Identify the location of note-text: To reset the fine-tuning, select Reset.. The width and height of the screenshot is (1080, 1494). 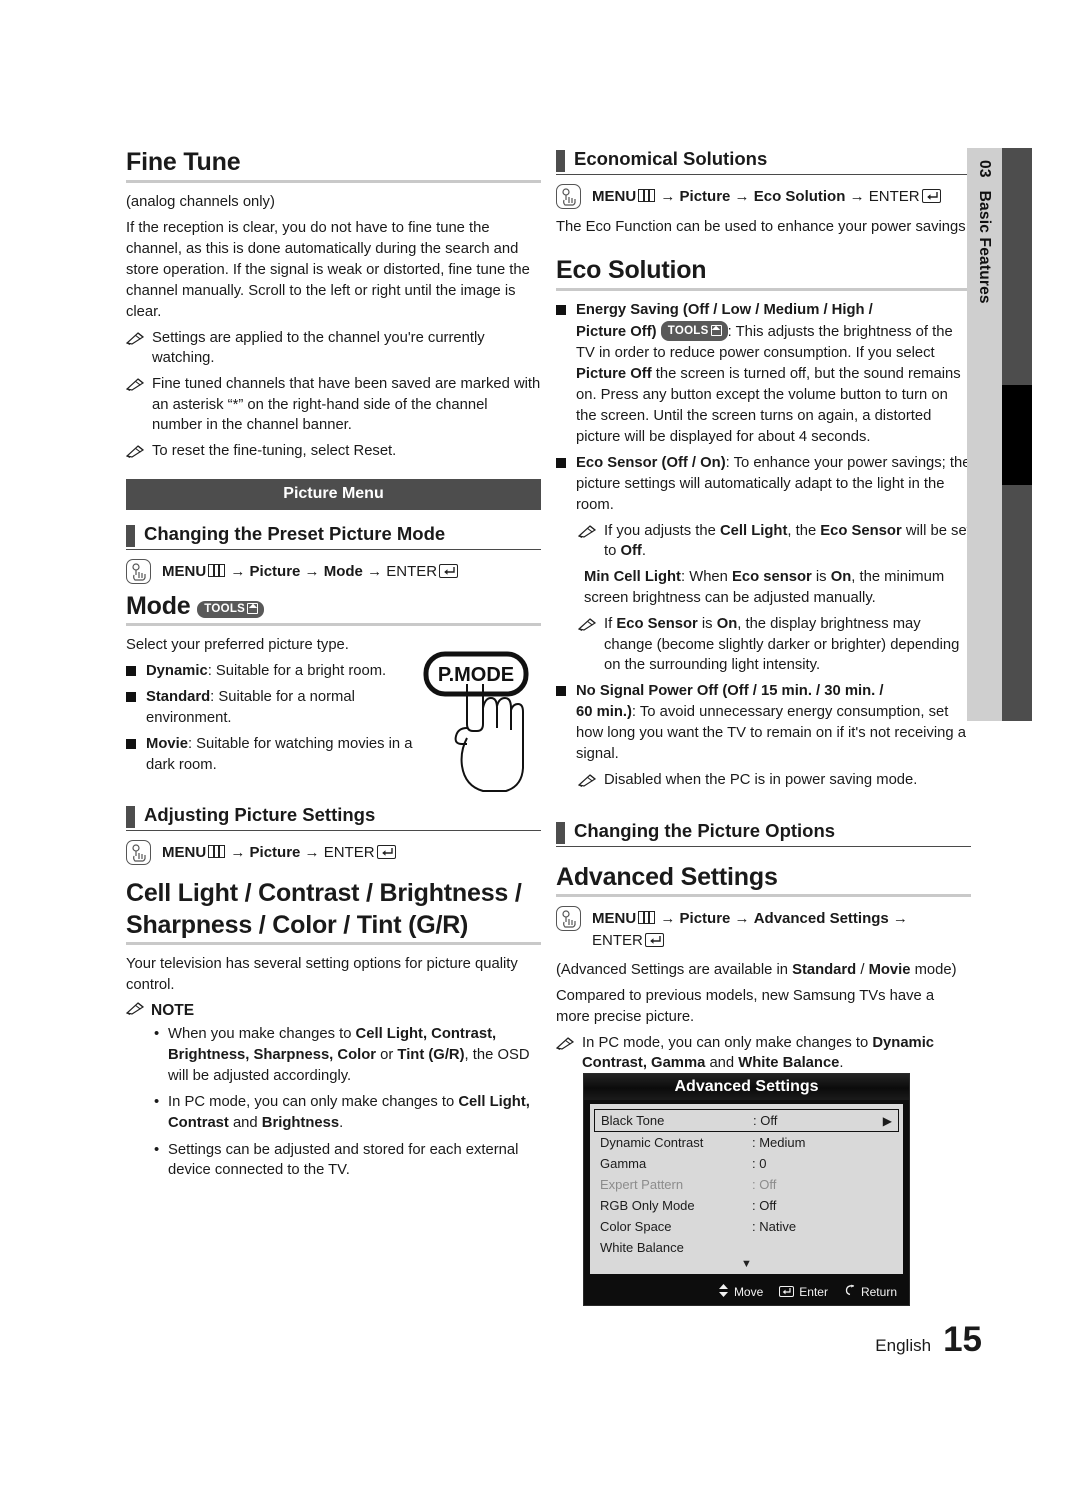
(274, 451).